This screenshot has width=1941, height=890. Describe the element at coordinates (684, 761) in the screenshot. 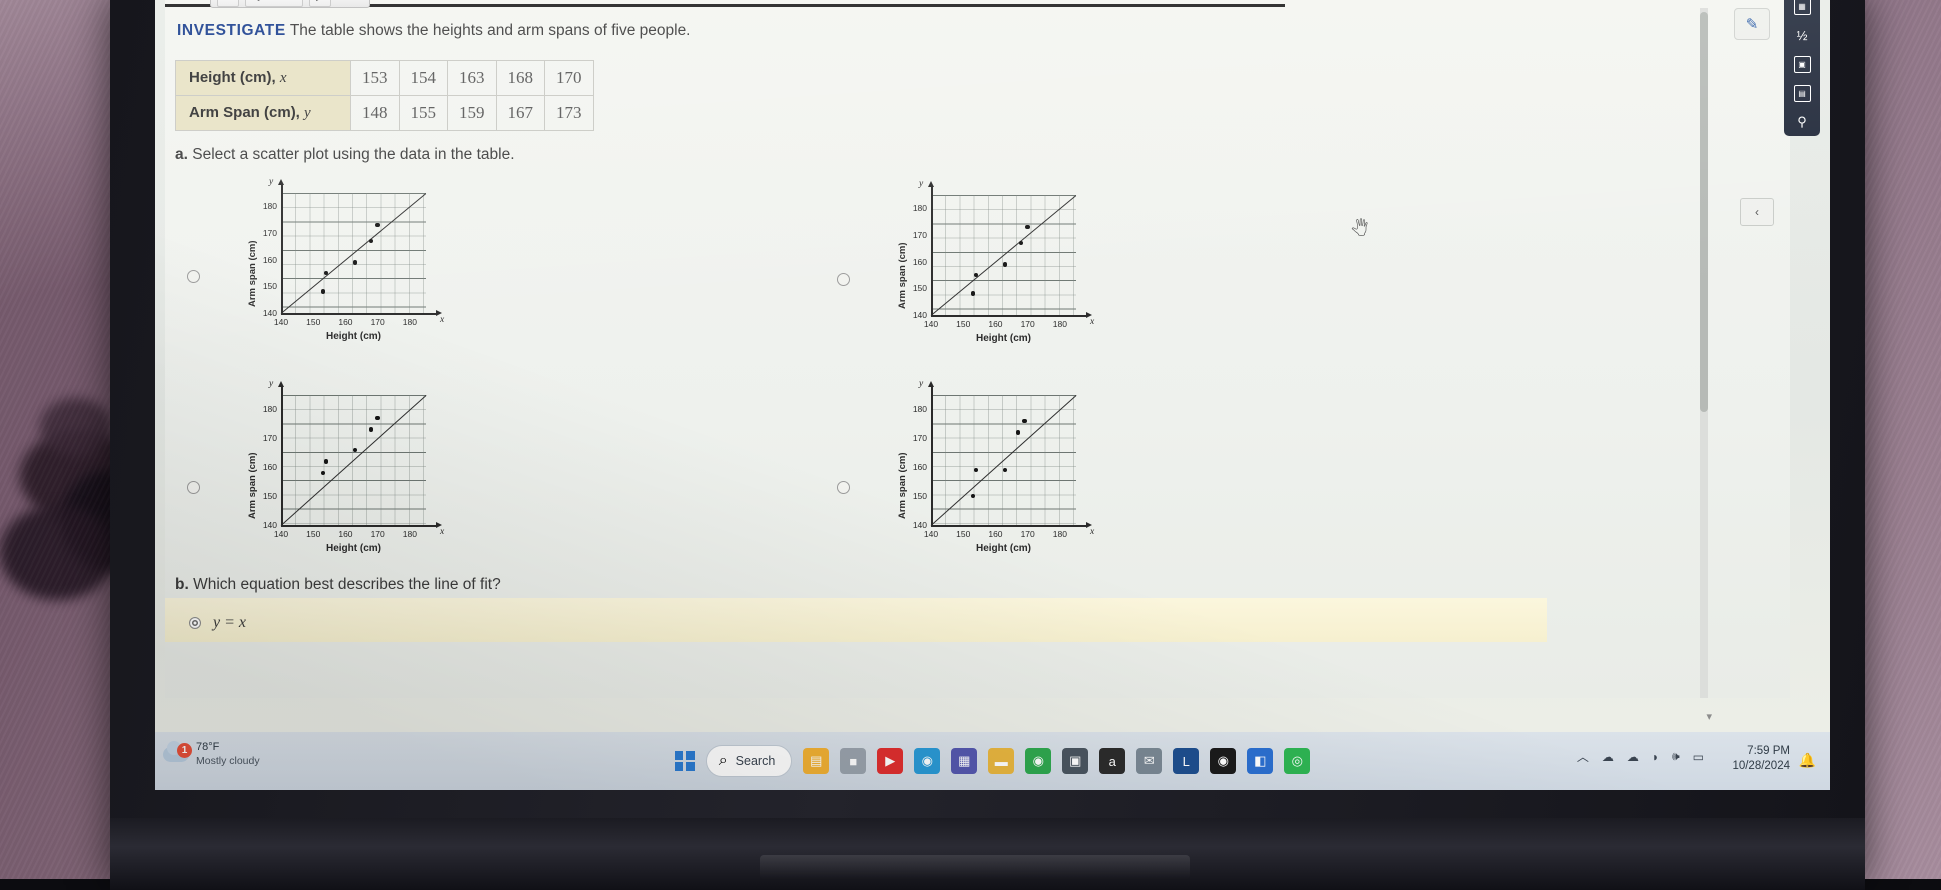

I see `windows-start-icon` at that location.